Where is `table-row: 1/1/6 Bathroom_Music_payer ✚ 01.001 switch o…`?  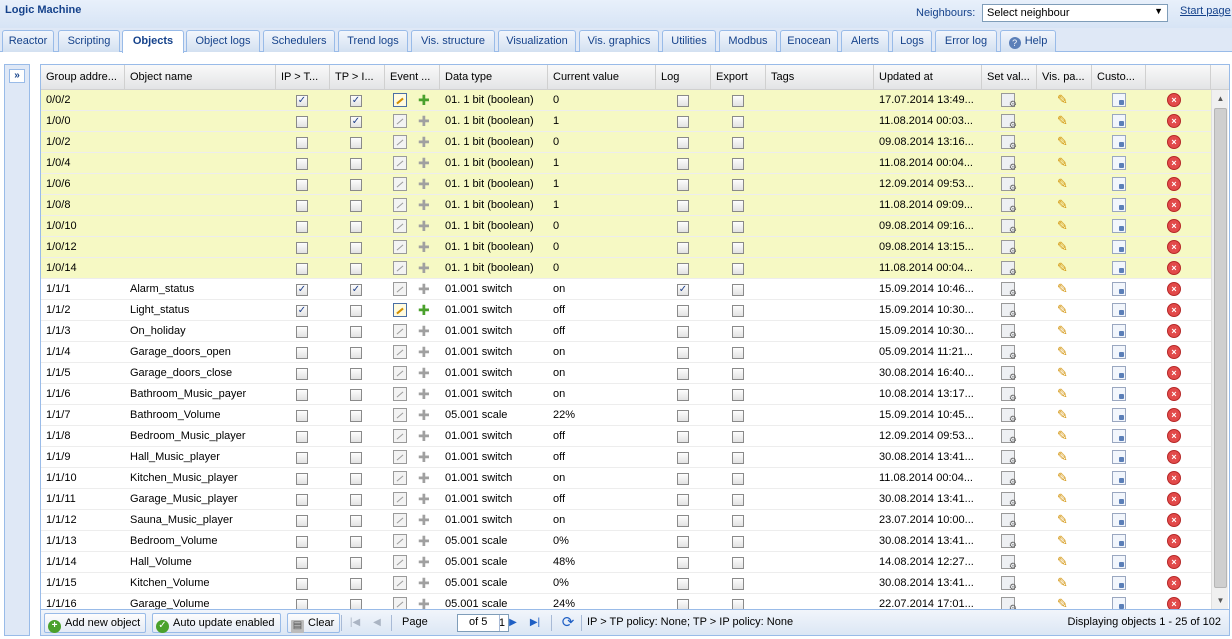 table-row: 1/1/6 Bathroom_Music_payer ✚ 01.001 switch o… is located at coordinates (626, 394).